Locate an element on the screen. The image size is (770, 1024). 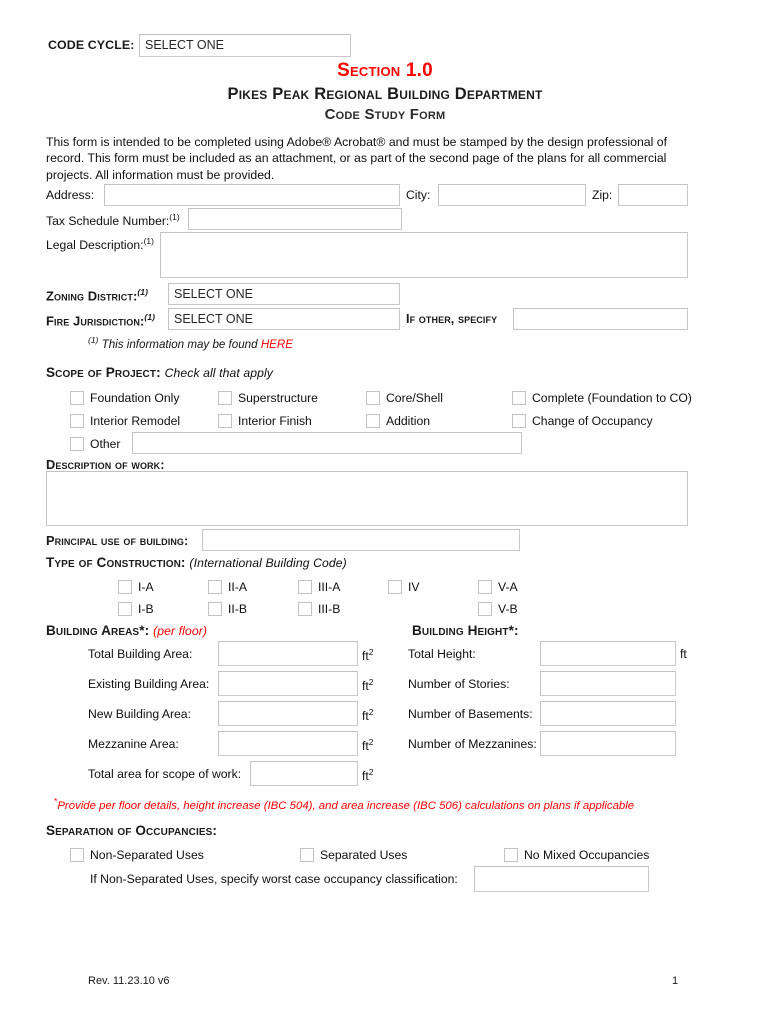
construction-type-label: II-B is located at coordinates (237, 608).